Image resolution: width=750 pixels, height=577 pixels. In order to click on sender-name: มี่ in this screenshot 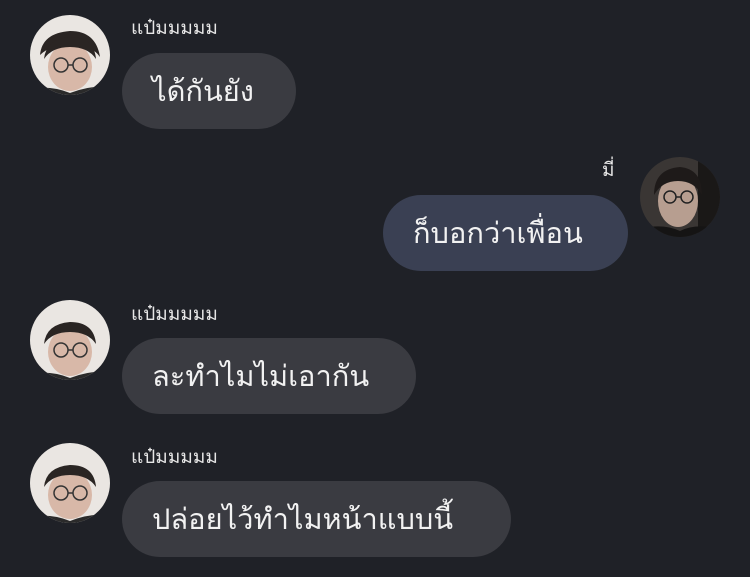, I will do `click(608, 170)`.